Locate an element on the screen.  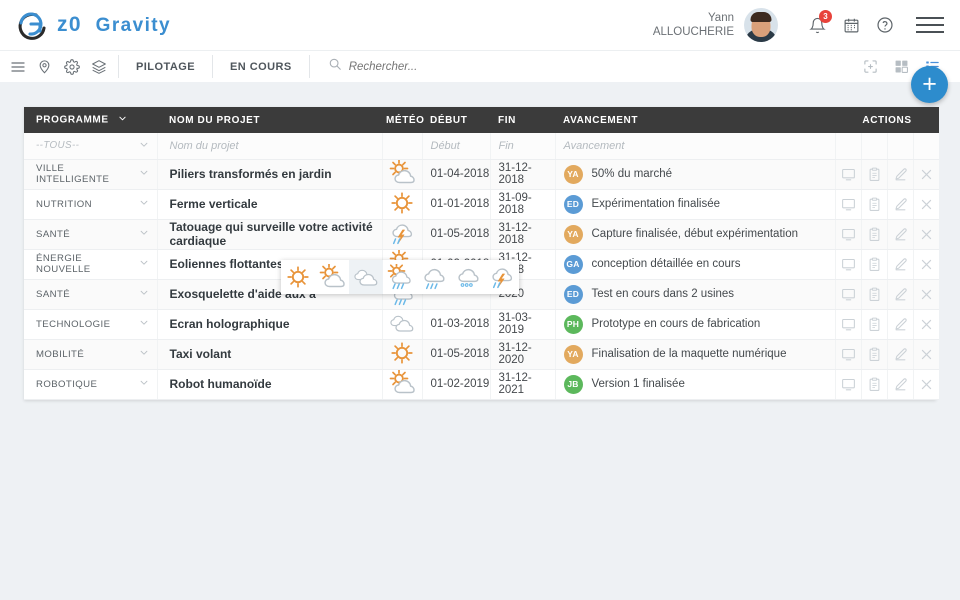
filter-debut-input: Début is located at coordinates (456, 146).